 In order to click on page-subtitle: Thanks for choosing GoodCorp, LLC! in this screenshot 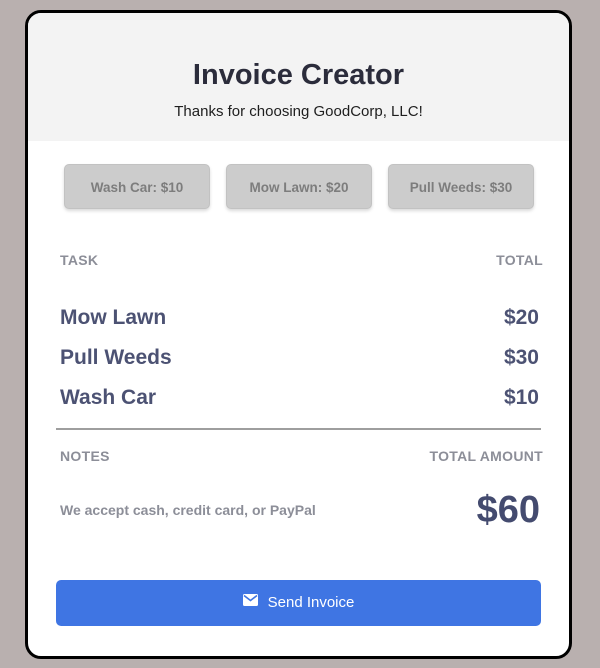, I will do `click(298, 111)`.